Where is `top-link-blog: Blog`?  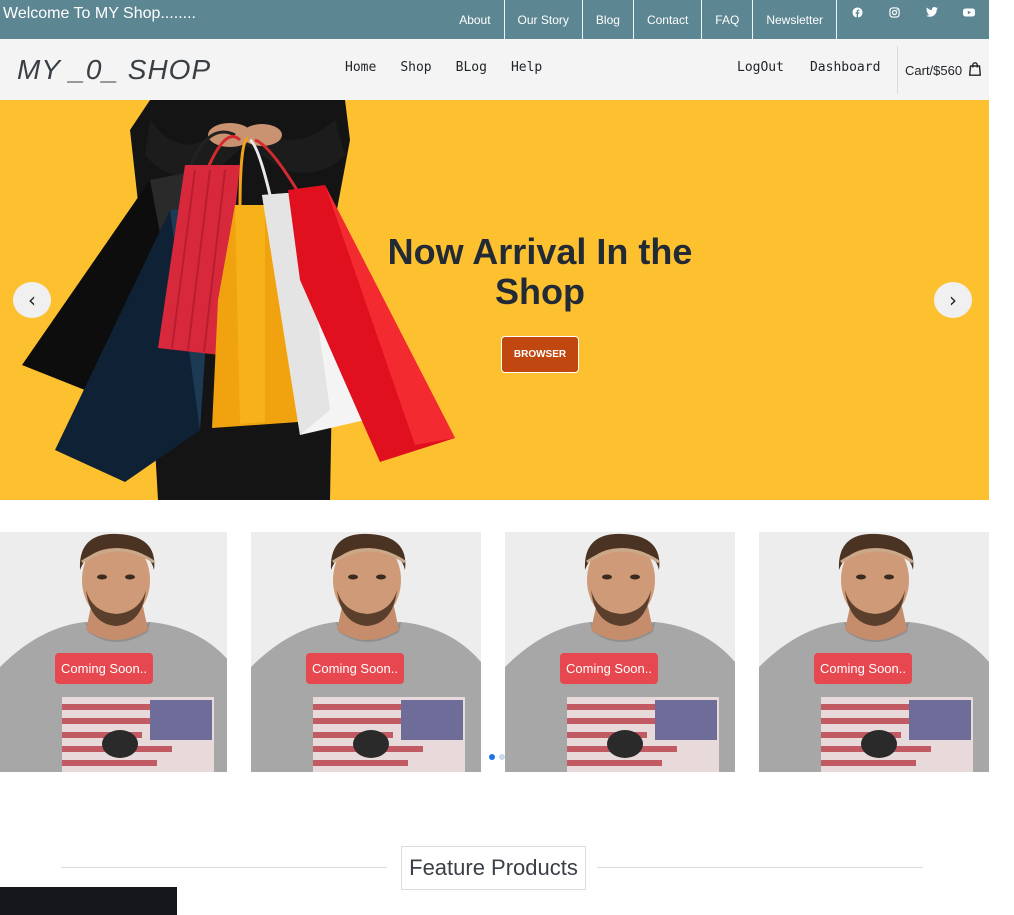 top-link-blog: Blog is located at coordinates (607, 19).